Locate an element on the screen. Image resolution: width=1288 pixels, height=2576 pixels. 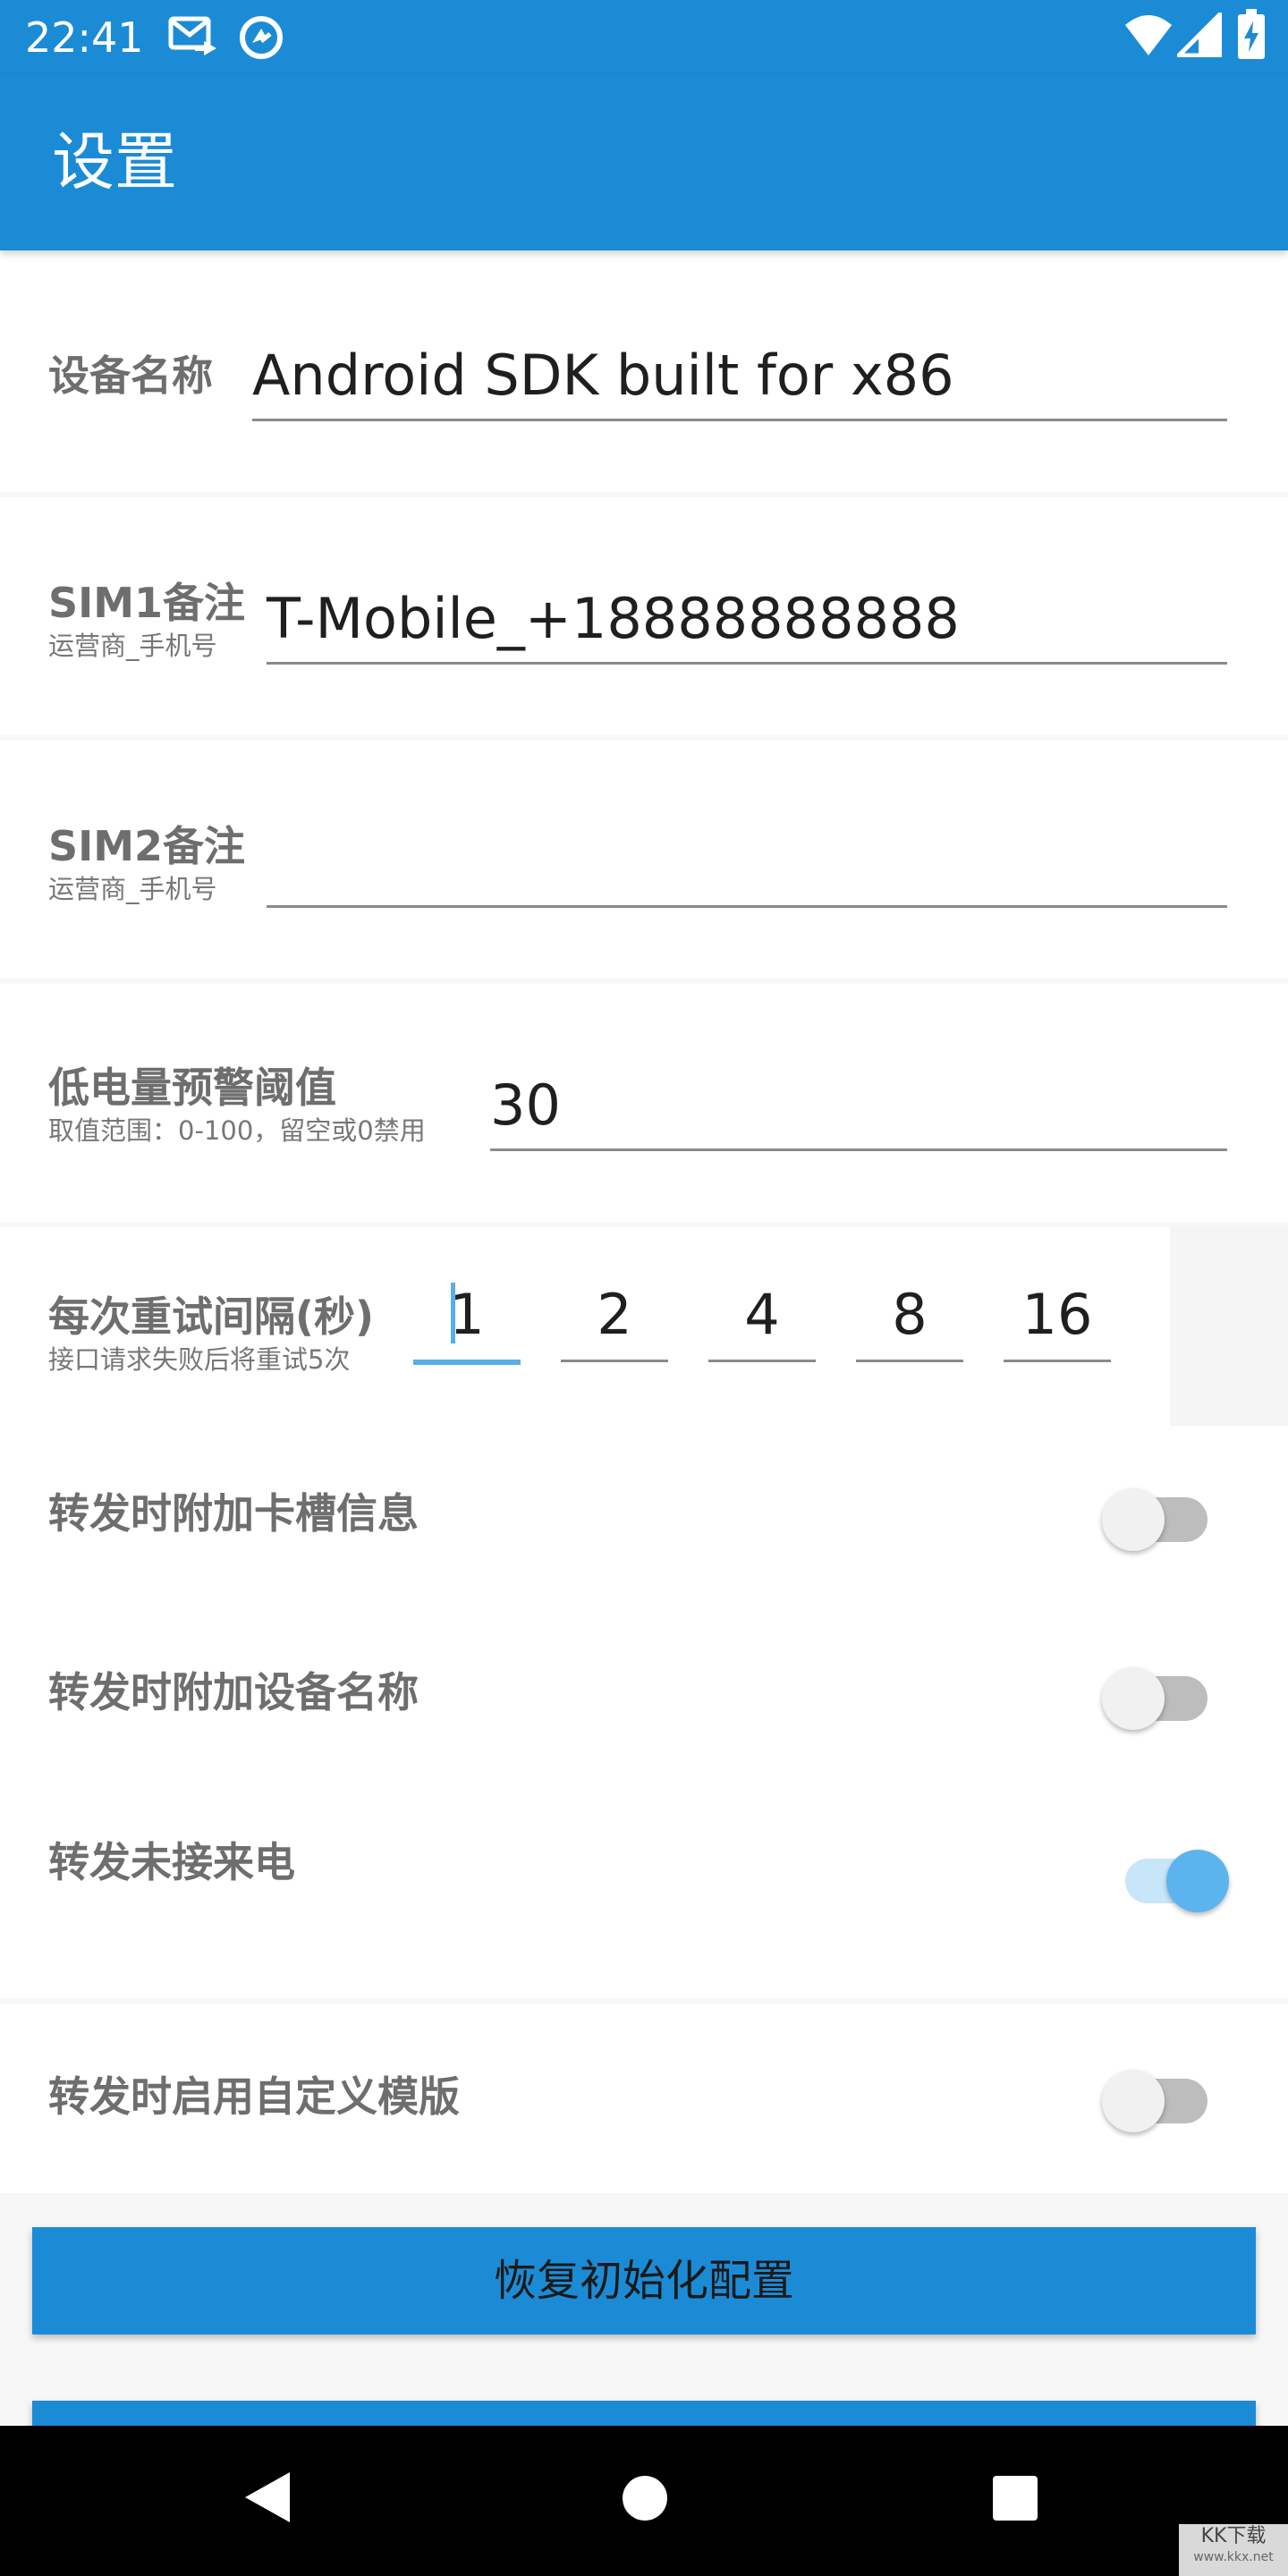
retry-interval-value: 16 is located at coordinates (1057, 1314).